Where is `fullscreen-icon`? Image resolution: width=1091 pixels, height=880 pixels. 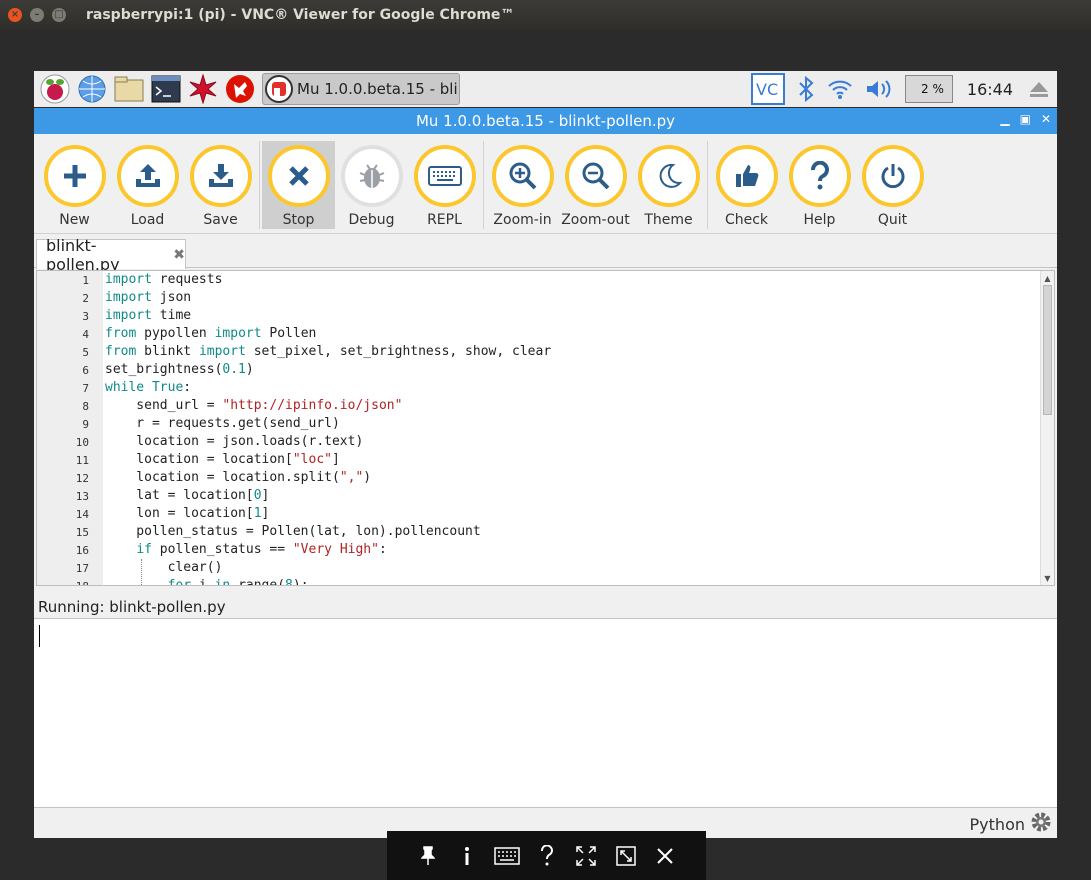 fullscreen-icon is located at coordinates (586, 855).